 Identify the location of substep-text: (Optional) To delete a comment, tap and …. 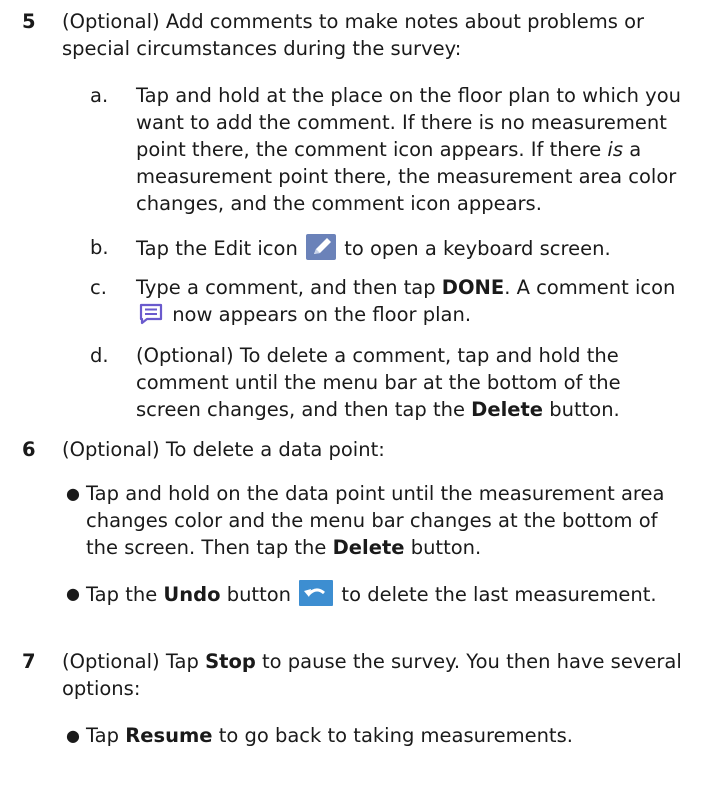
(378, 382).